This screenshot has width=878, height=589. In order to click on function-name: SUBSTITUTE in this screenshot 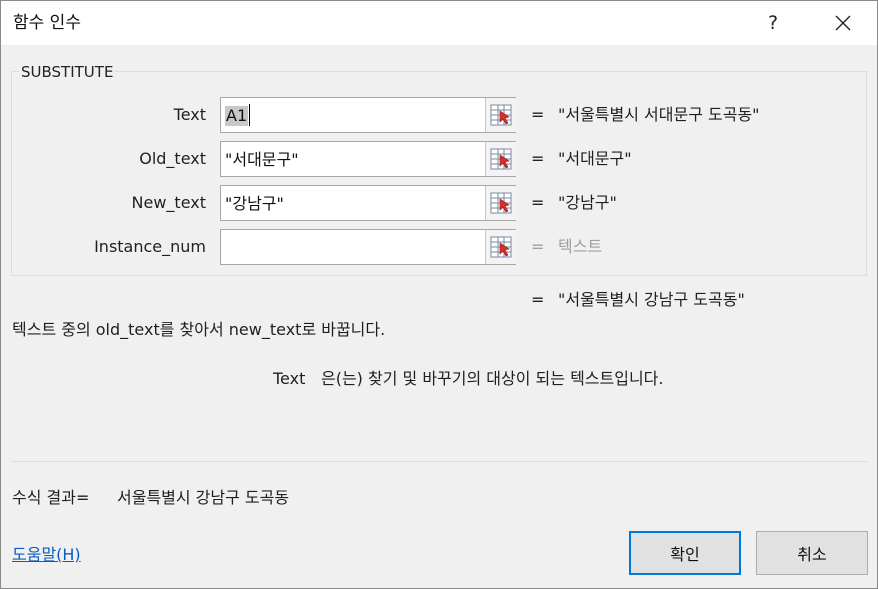, I will do `click(67, 72)`.